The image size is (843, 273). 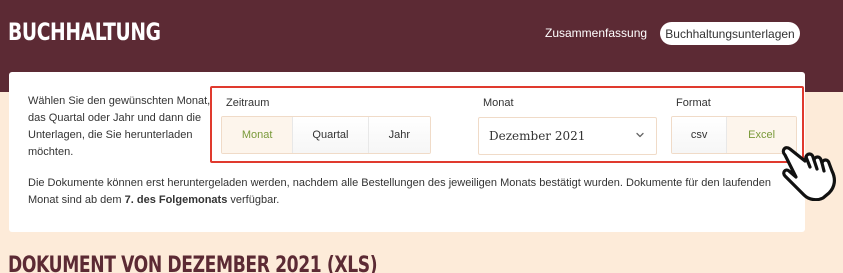 What do you see at coordinates (596, 33) in the screenshot?
I see `nav-summary-link: Zusammenfassung` at bounding box center [596, 33].